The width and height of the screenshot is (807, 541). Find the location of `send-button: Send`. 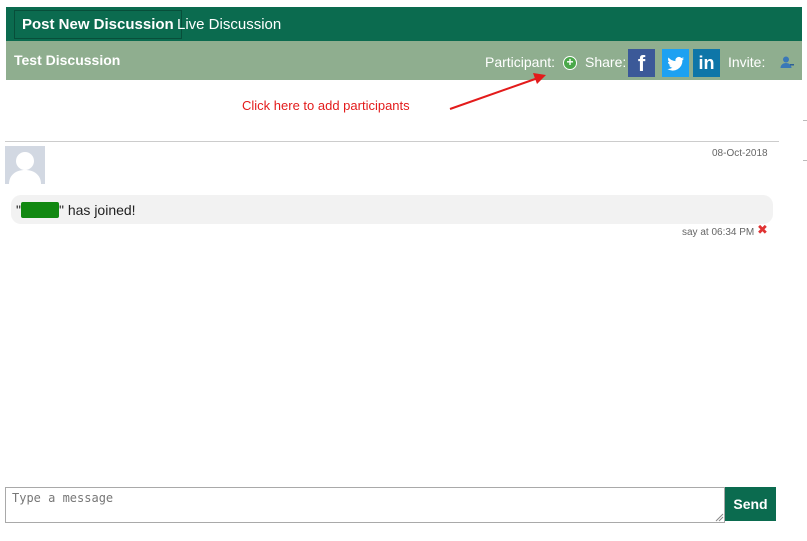

send-button: Send is located at coordinates (750, 504).